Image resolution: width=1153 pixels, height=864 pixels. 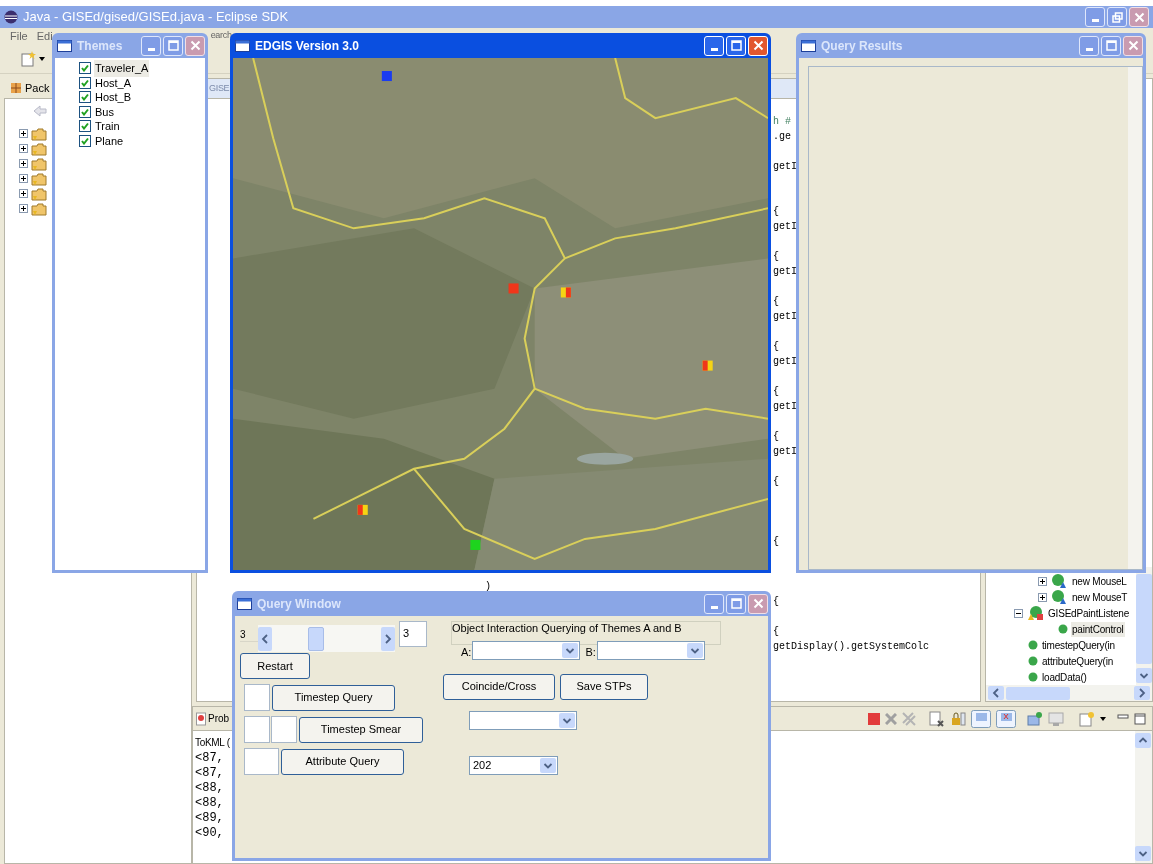 What do you see at coordinates (209, 833) in the screenshot?
I see `console-line: <90,` at bounding box center [209, 833].